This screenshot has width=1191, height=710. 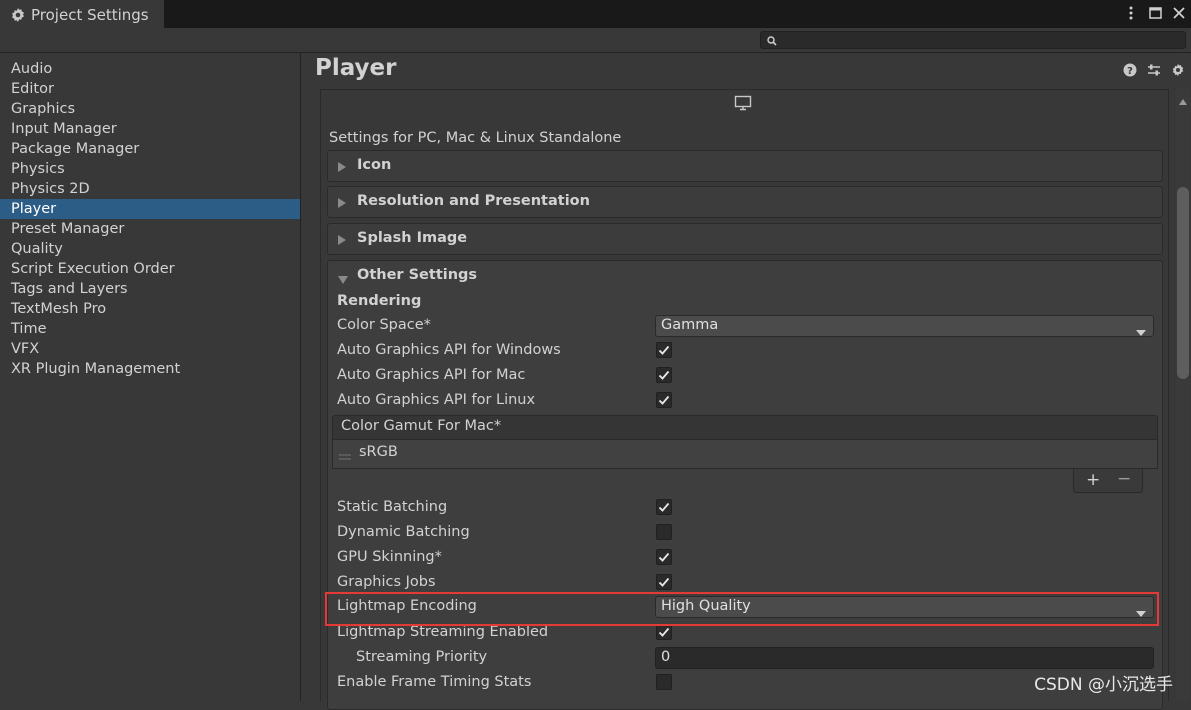 What do you see at coordinates (1183, 99) in the screenshot?
I see `scroll-up-icon` at bounding box center [1183, 99].